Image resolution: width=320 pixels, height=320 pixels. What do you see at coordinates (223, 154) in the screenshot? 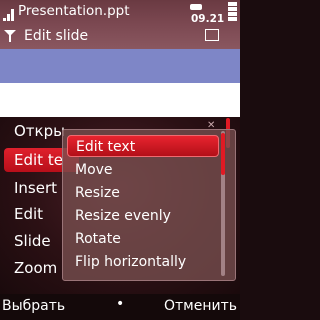
I see `submenu-scroll-thumb` at bounding box center [223, 154].